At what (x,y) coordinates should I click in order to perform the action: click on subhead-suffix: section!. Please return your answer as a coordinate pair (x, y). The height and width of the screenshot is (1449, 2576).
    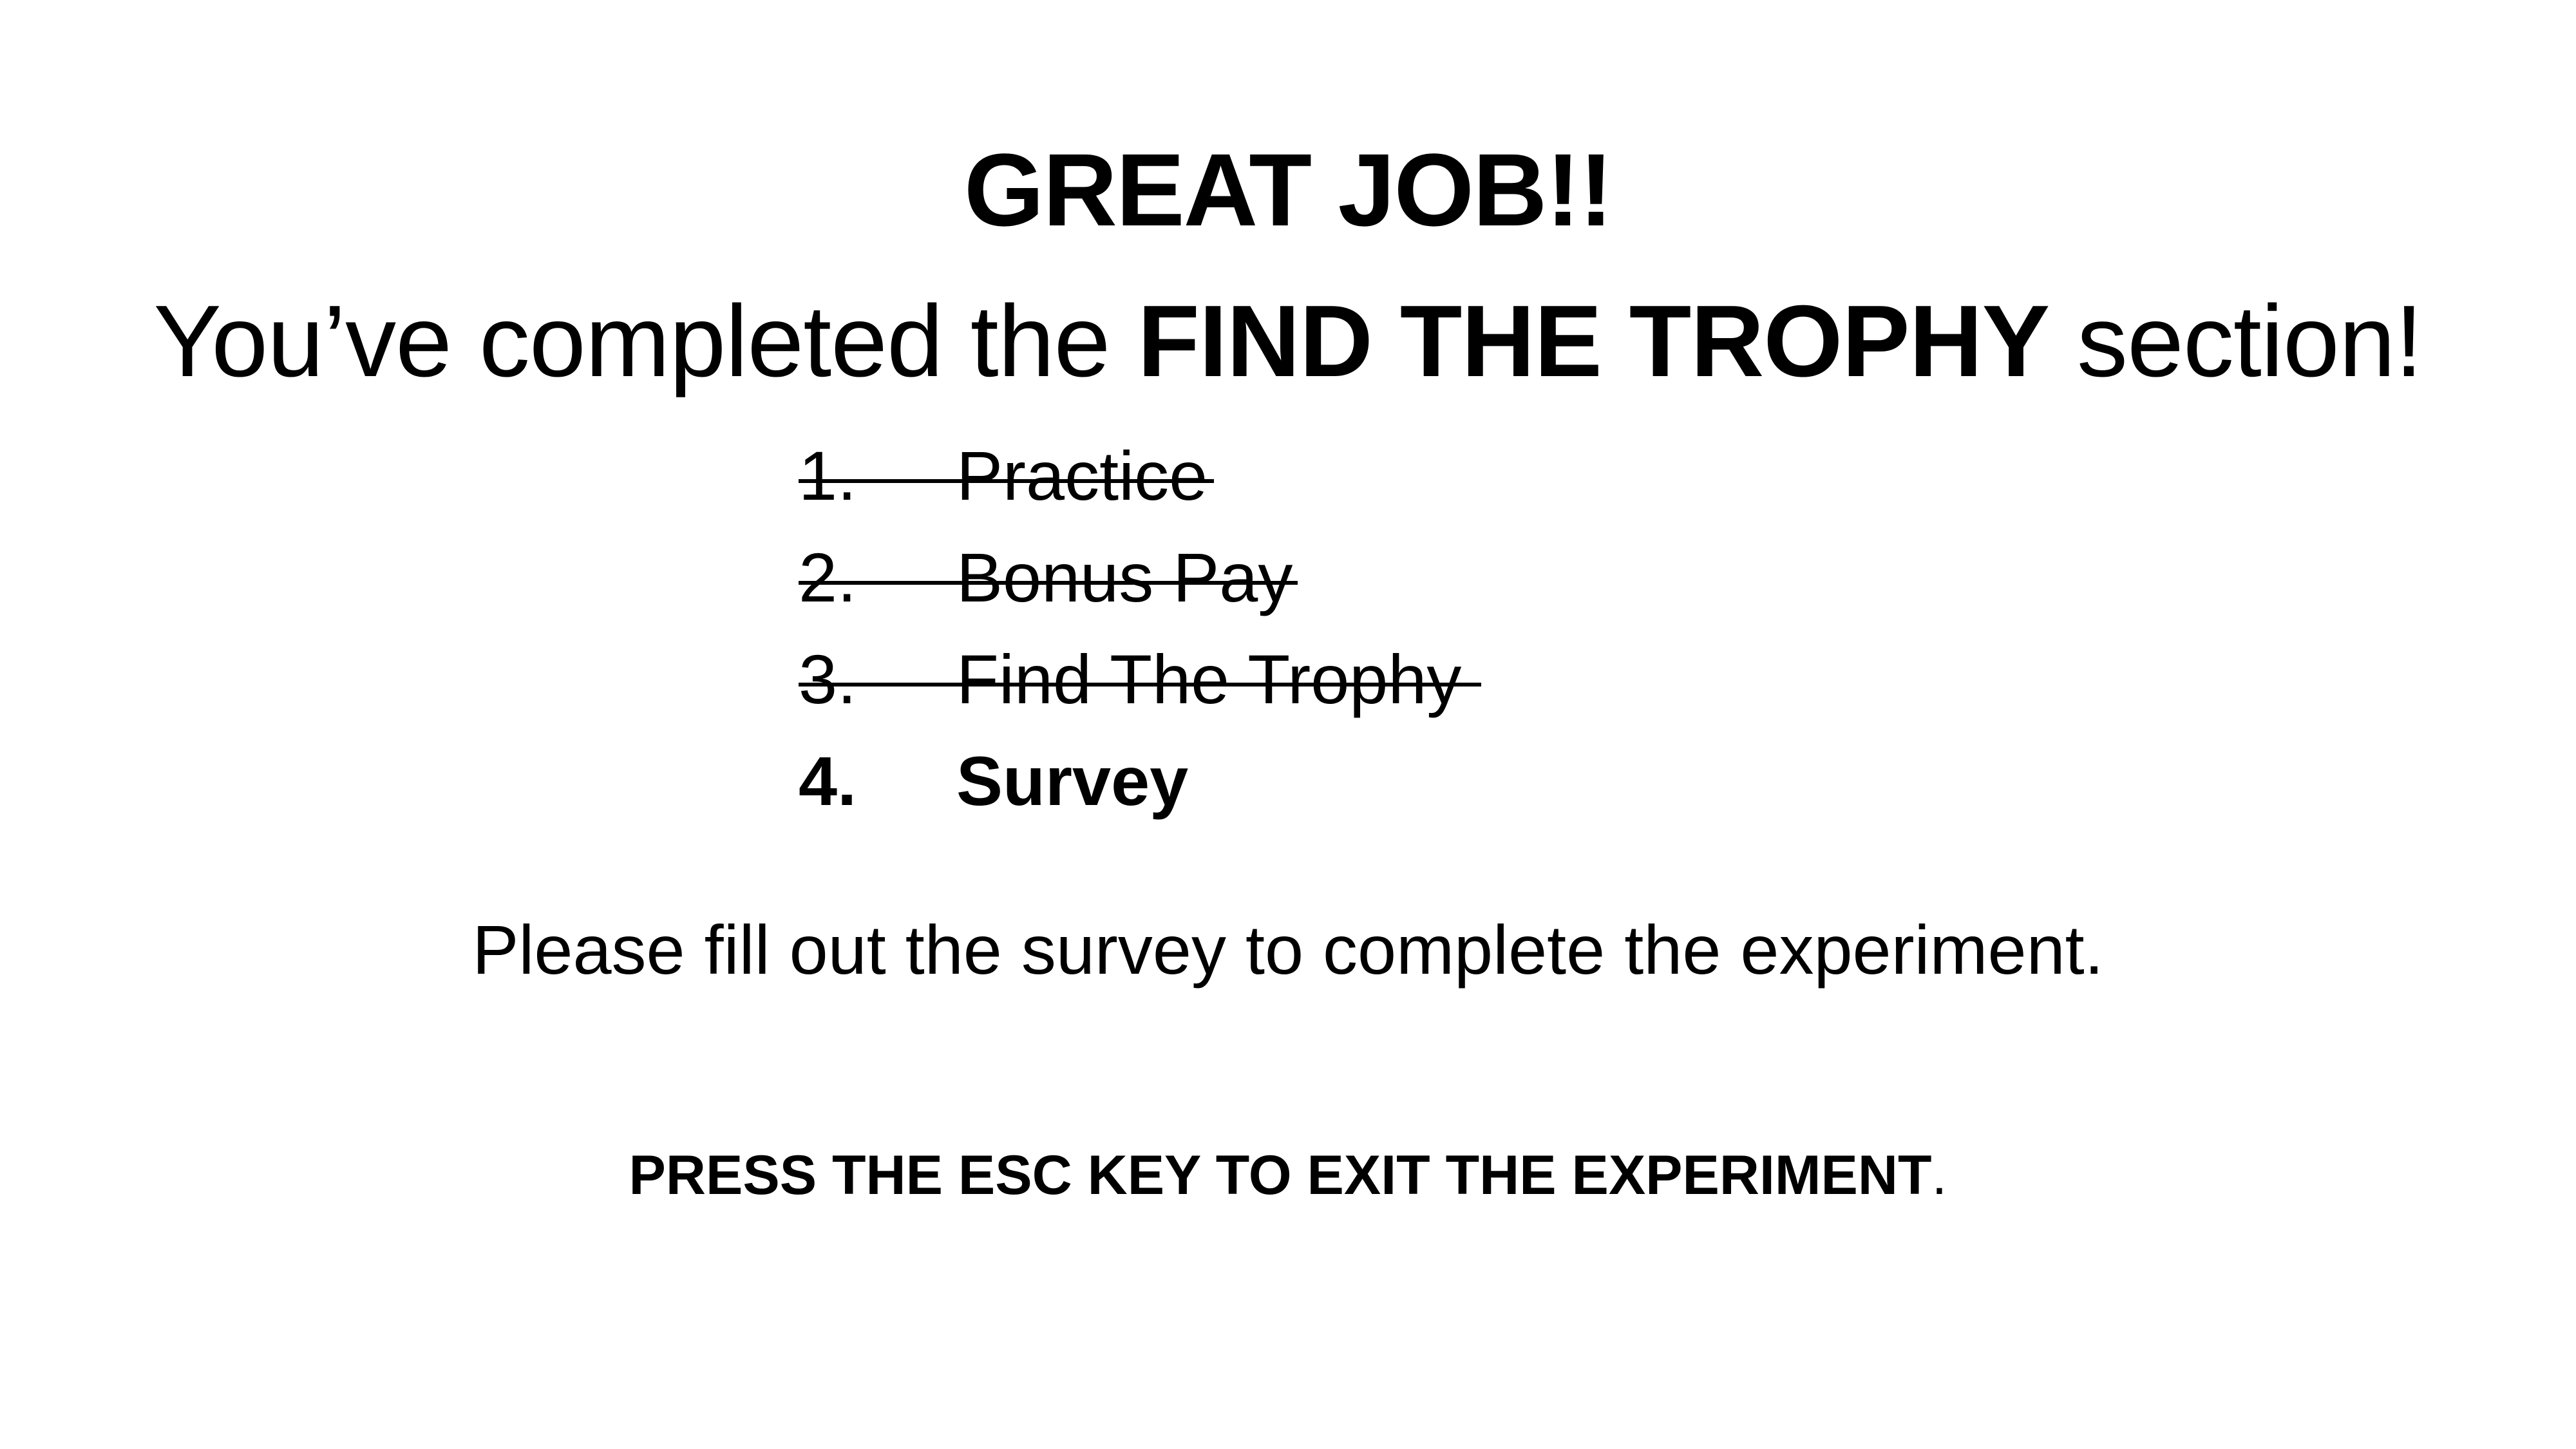
    Looking at the image, I should click on (2236, 341).